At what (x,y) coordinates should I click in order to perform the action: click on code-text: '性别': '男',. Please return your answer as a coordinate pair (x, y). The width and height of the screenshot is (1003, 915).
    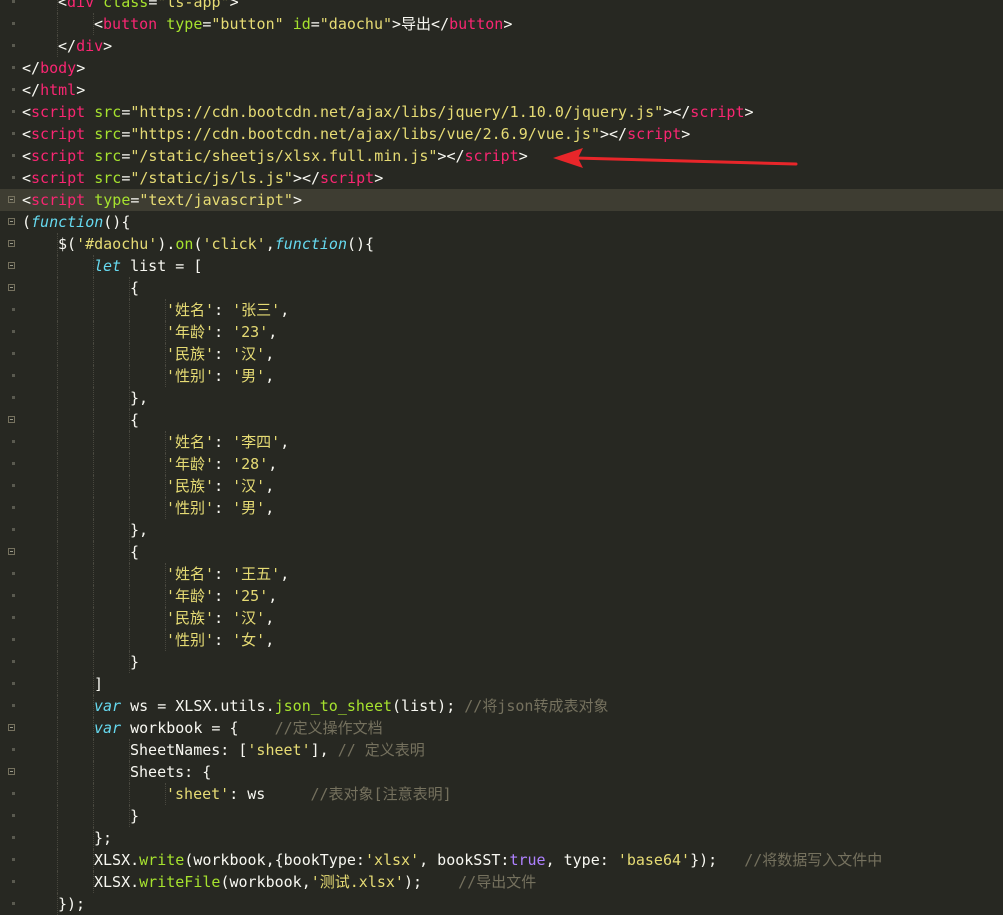
    Looking at the image, I should click on (220, 508).